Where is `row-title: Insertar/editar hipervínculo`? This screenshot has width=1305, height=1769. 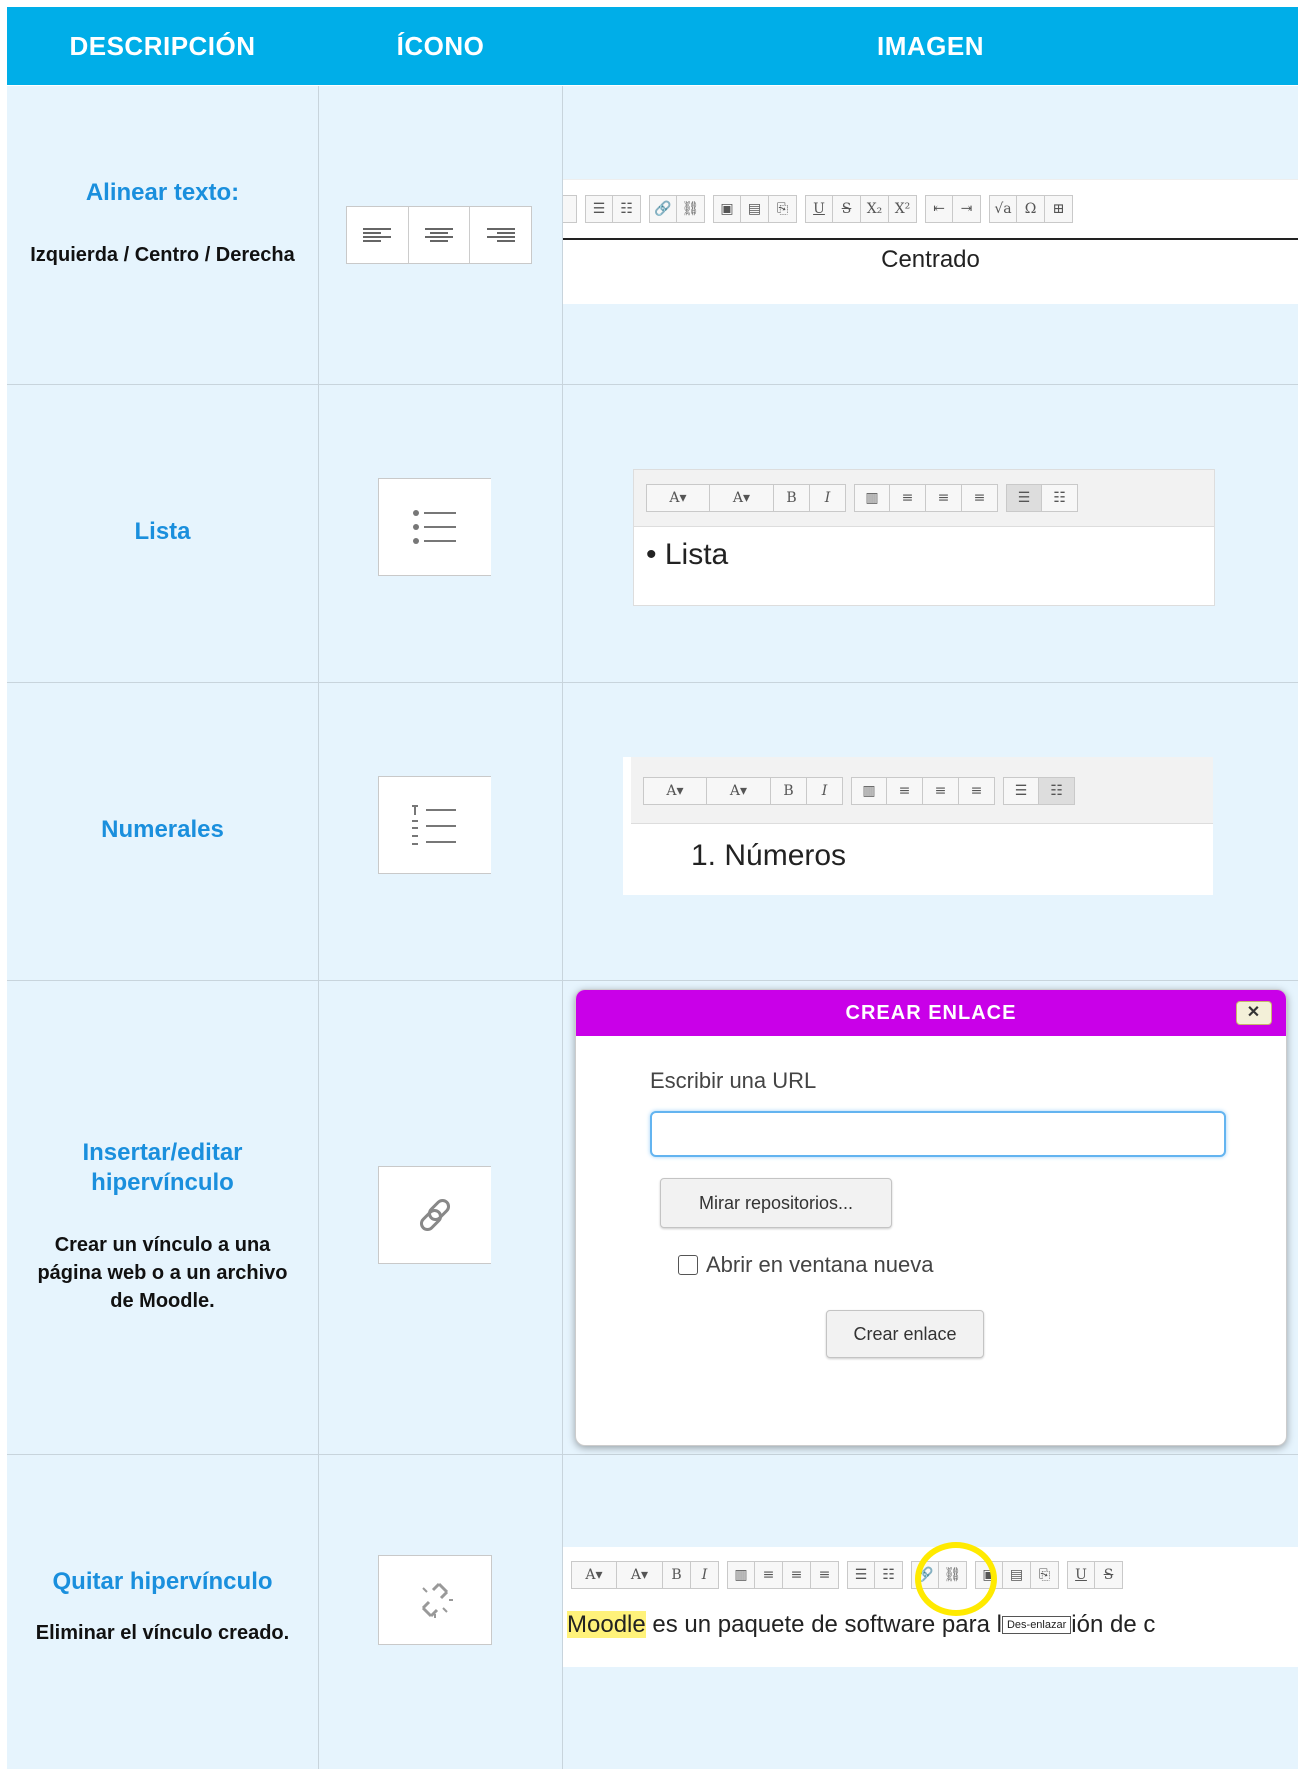 row-title: Insertar/editar hipervínculo is located at coordinates (162, 1167).